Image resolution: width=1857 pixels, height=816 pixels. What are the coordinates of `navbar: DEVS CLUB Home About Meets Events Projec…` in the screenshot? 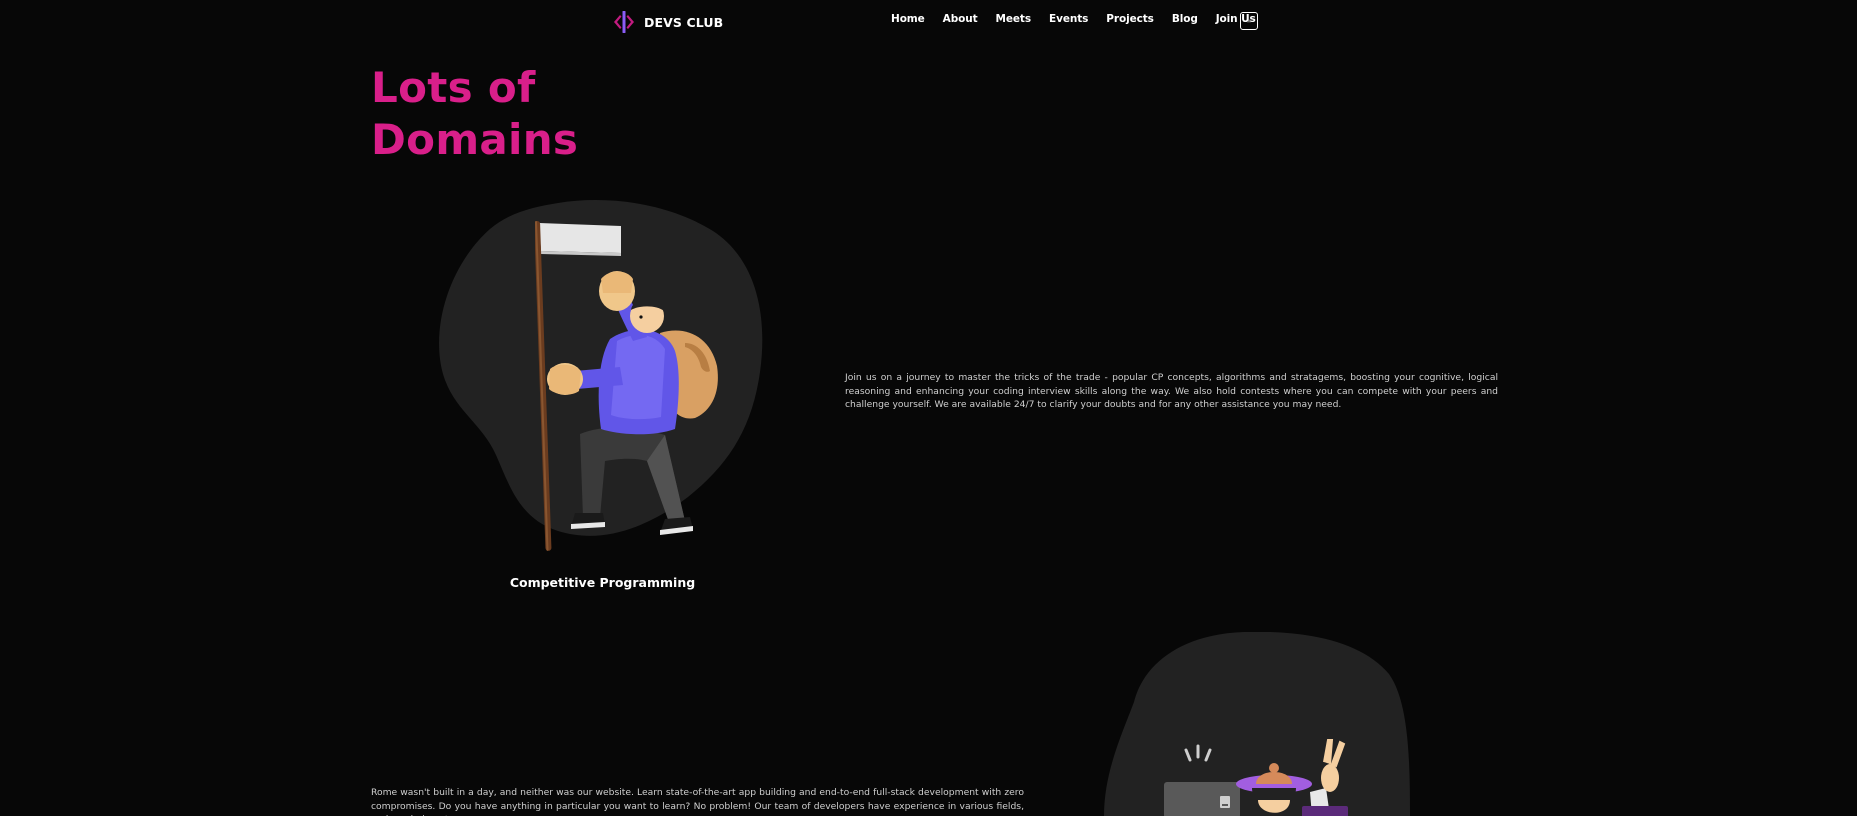 It's located at (928, 21).